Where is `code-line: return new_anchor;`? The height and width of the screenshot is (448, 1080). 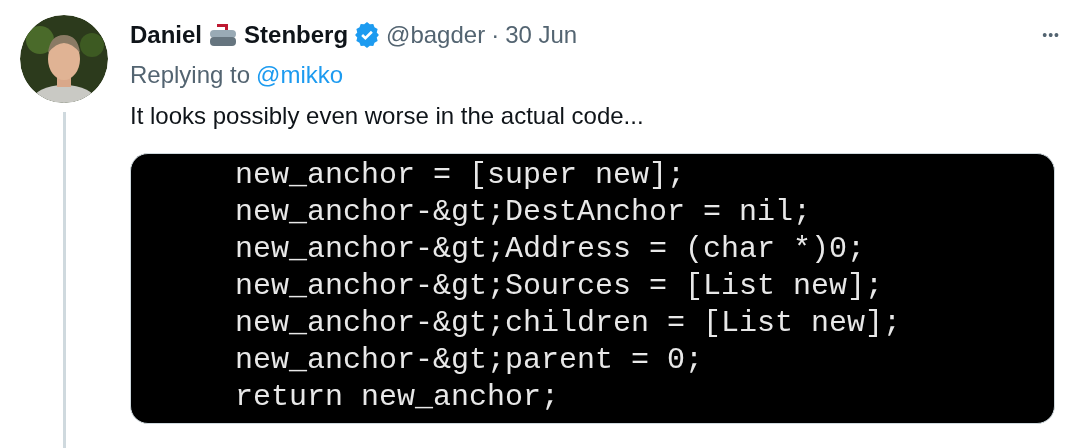 code-line: return new_anchor; is located at coordinates (398, 397).